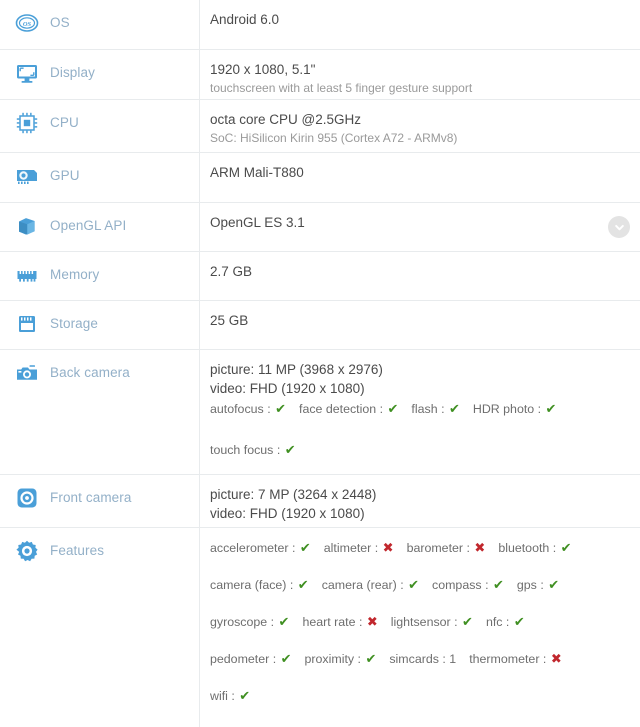  I want to click on value-cell-storage: 25 GB, so click(420, 325).